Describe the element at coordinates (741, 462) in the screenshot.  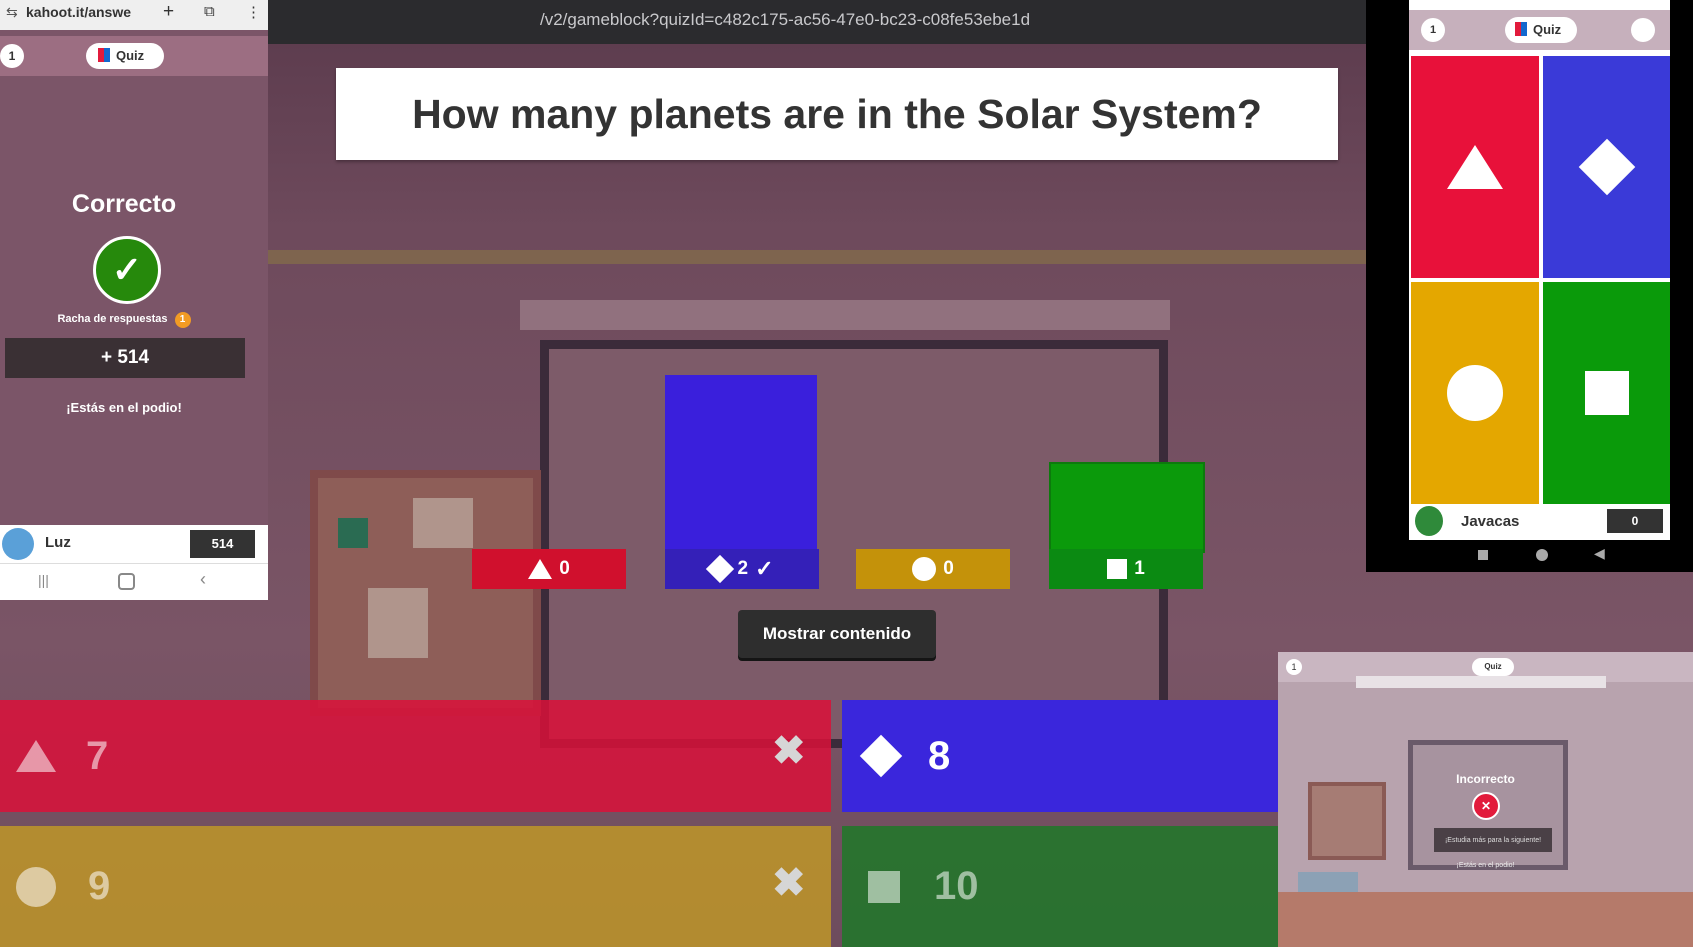
I see `result-bar-diamond` at that location.